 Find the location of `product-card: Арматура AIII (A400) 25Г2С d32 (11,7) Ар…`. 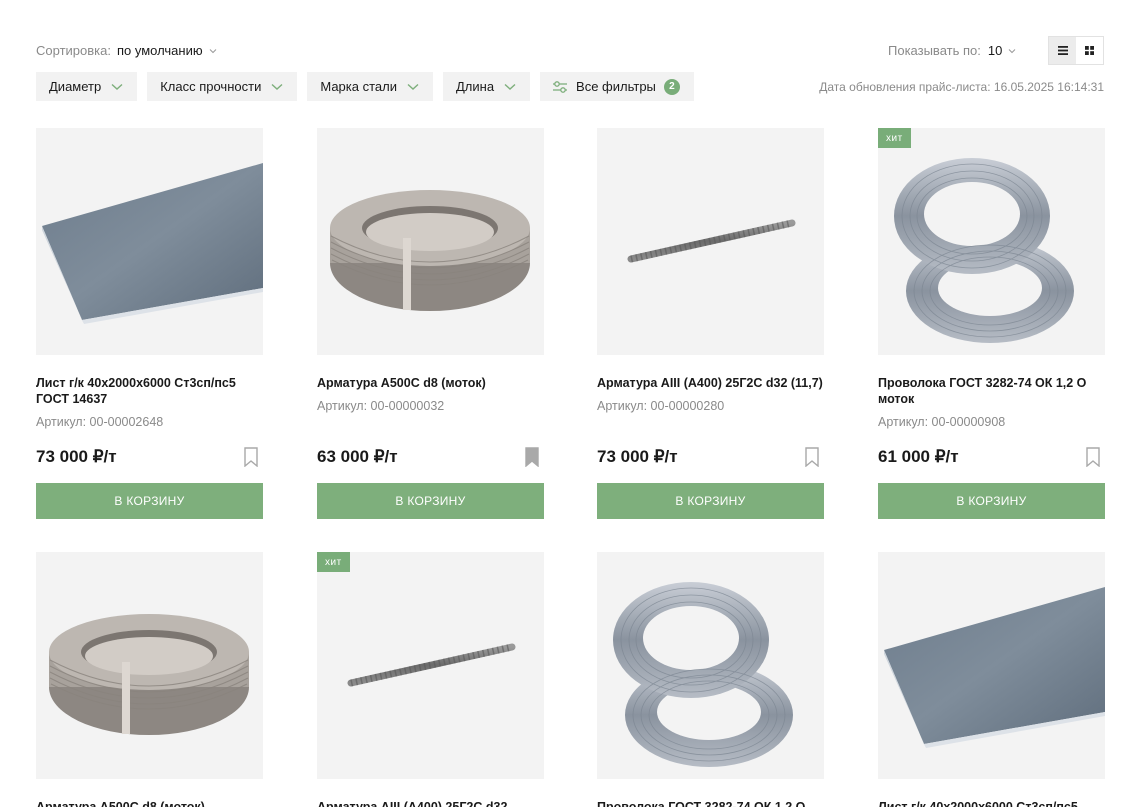

product-card: Арматура AIII (A400) 25Г2С d32 (11,7) Ар… is located at coordinates (710, 323).